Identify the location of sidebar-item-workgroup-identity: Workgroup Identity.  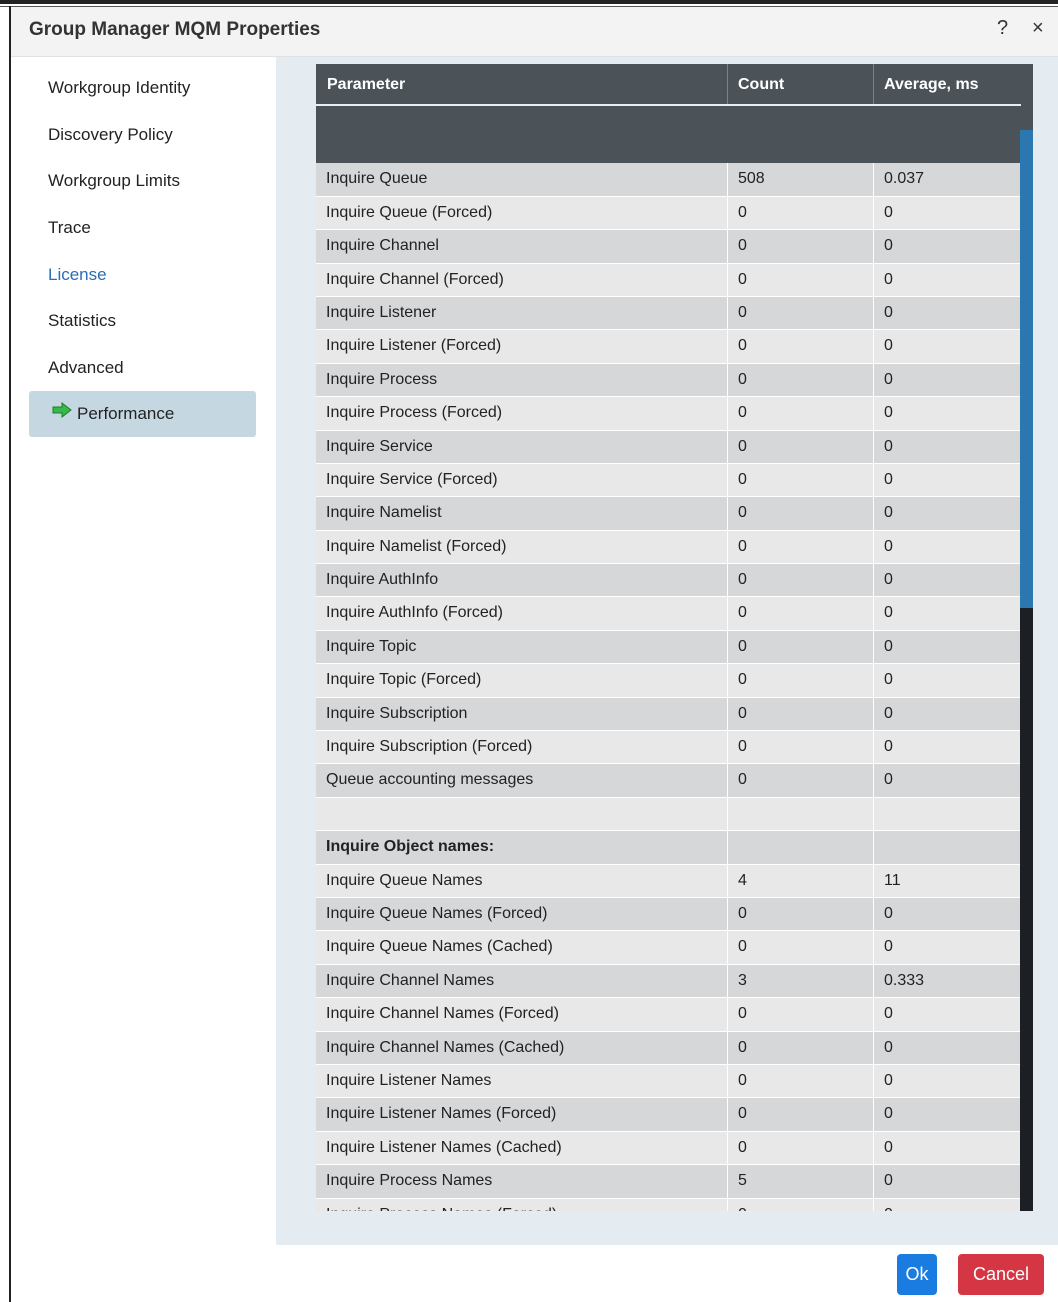
(142, 88).